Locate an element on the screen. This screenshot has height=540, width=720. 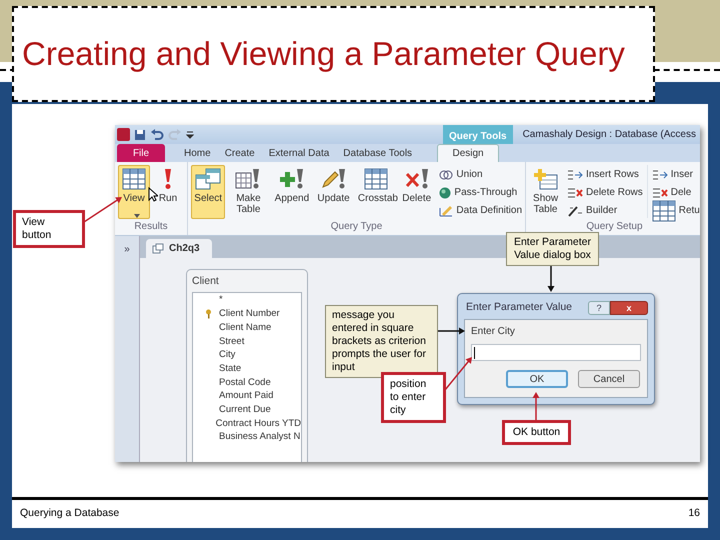
field-name: Contract Hours YTD is located at coordinates (258, 423).